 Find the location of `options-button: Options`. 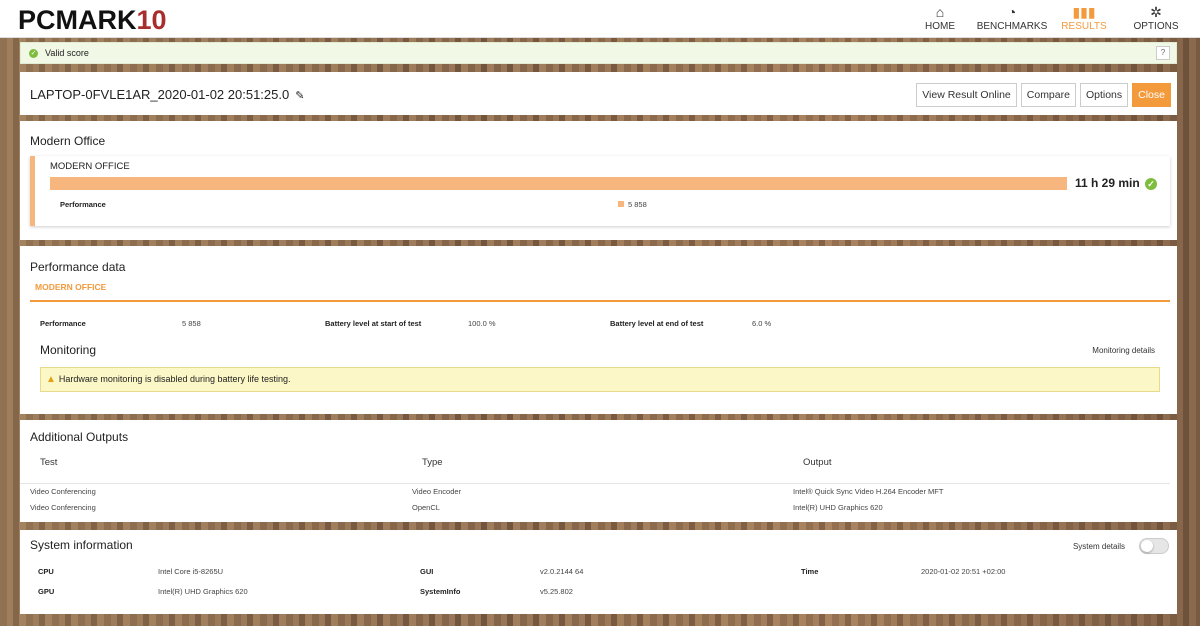

options-button: Options is located at coordinates (1104, 95).